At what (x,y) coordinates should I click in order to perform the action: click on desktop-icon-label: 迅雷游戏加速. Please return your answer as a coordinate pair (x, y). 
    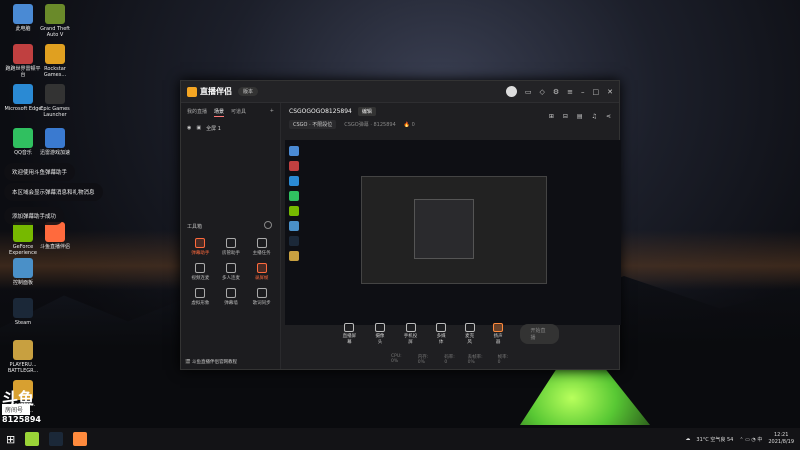
    Looking at the image, I should click on (54, 153).